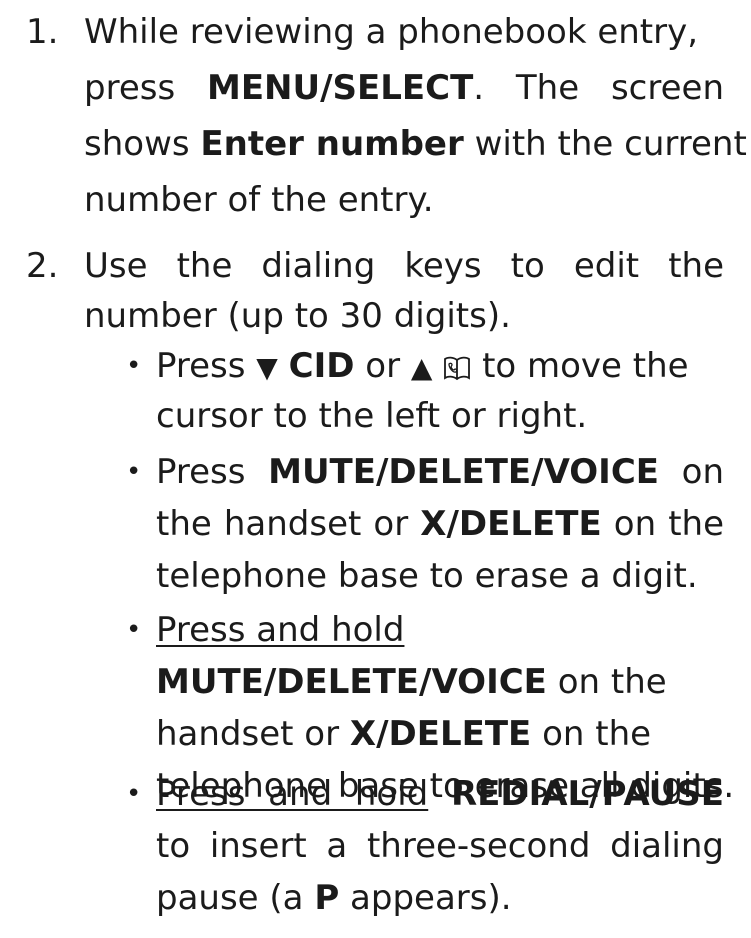 The width and height of the screenshot is (751, 938). What do you see at coordinates (259, 200) in the screenshot?
I see `text: number of the entry.` at bounding box center [259, 200].